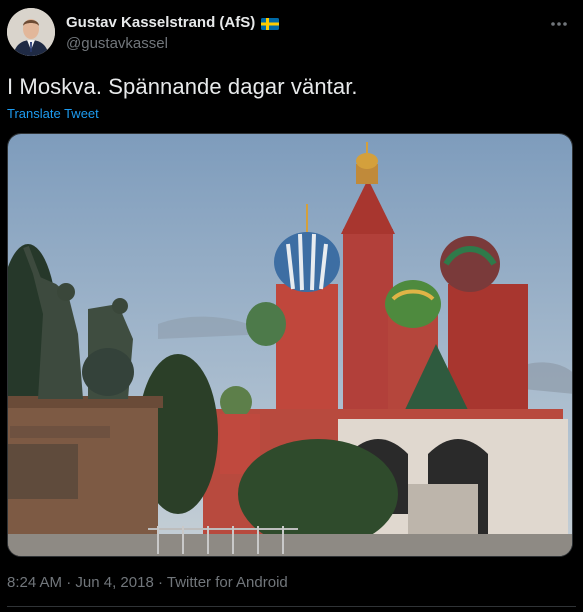 The image size is (583, 612). What do you see at coordinates (160, 22) in the screenshot?
I see `display-name: Gustav Kasselstrand (AfS)` at bounding box center [160, 22].